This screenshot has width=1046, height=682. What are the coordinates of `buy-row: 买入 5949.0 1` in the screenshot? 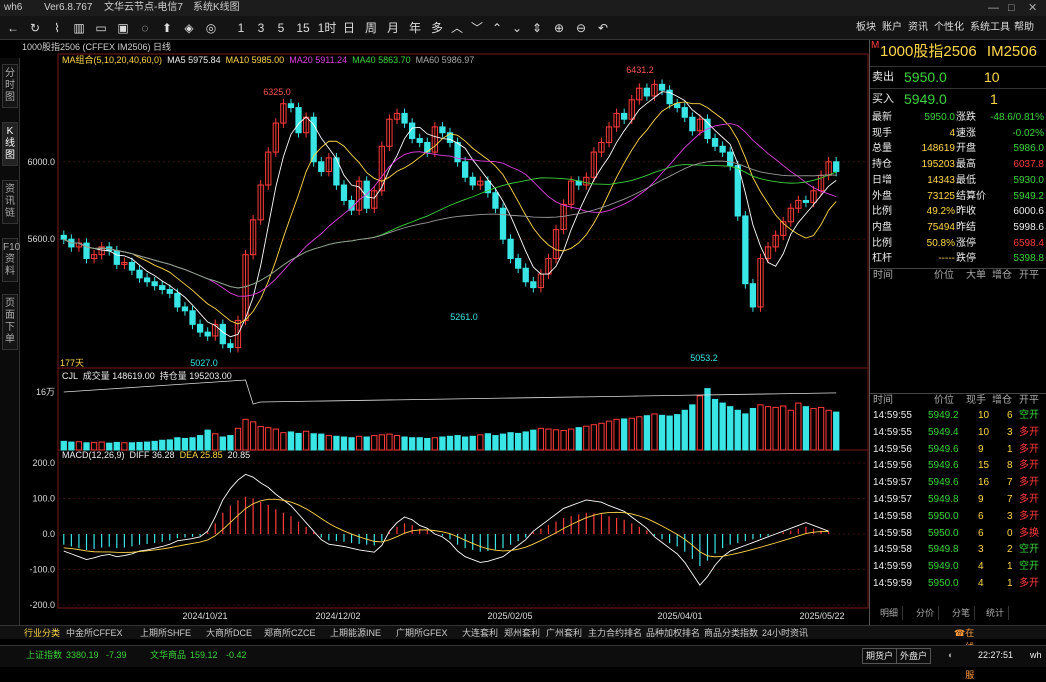 It's located at (958, 98).